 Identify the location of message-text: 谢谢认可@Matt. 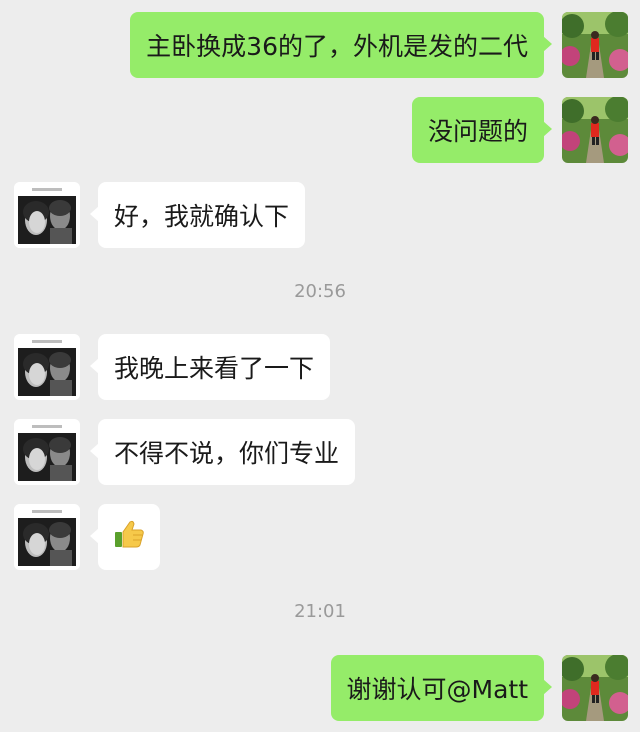
(437, 689).